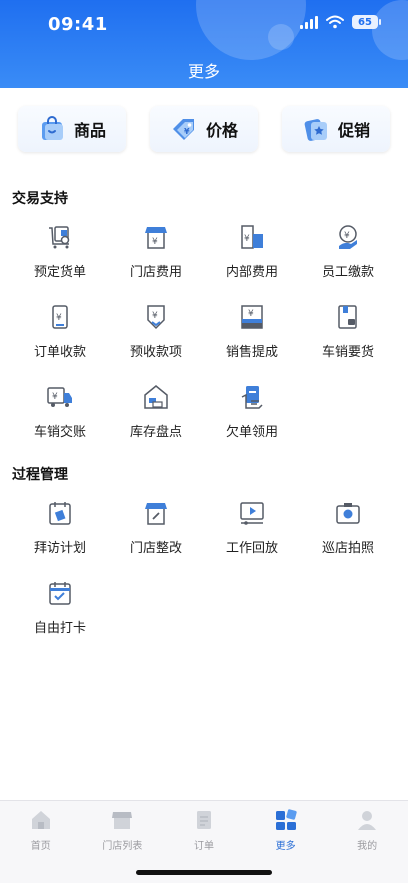 The height and width of the screenshot is (883, 408). I want to click on tab-label: 我的, so click(367, 846).